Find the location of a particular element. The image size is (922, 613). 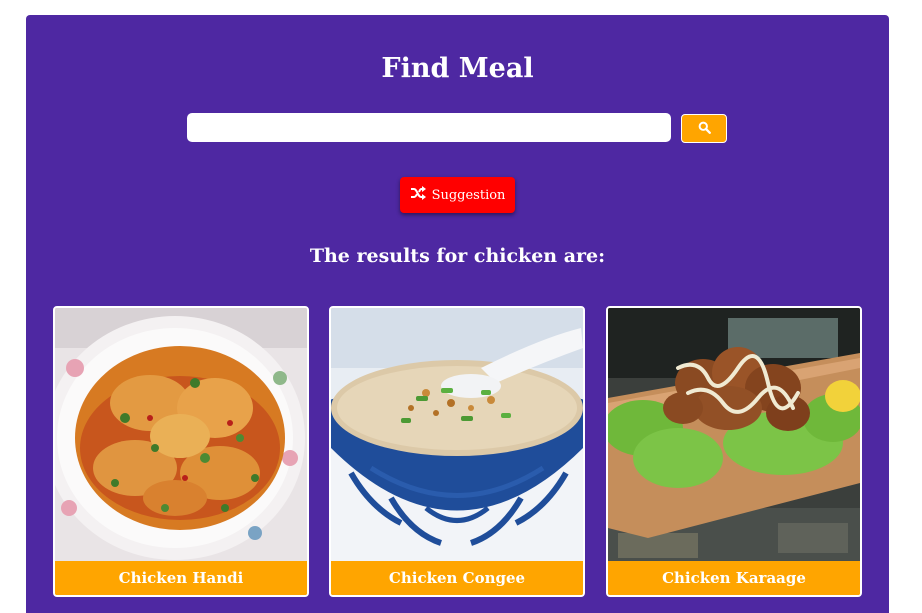

search-button is located at coordinates (704, 128).